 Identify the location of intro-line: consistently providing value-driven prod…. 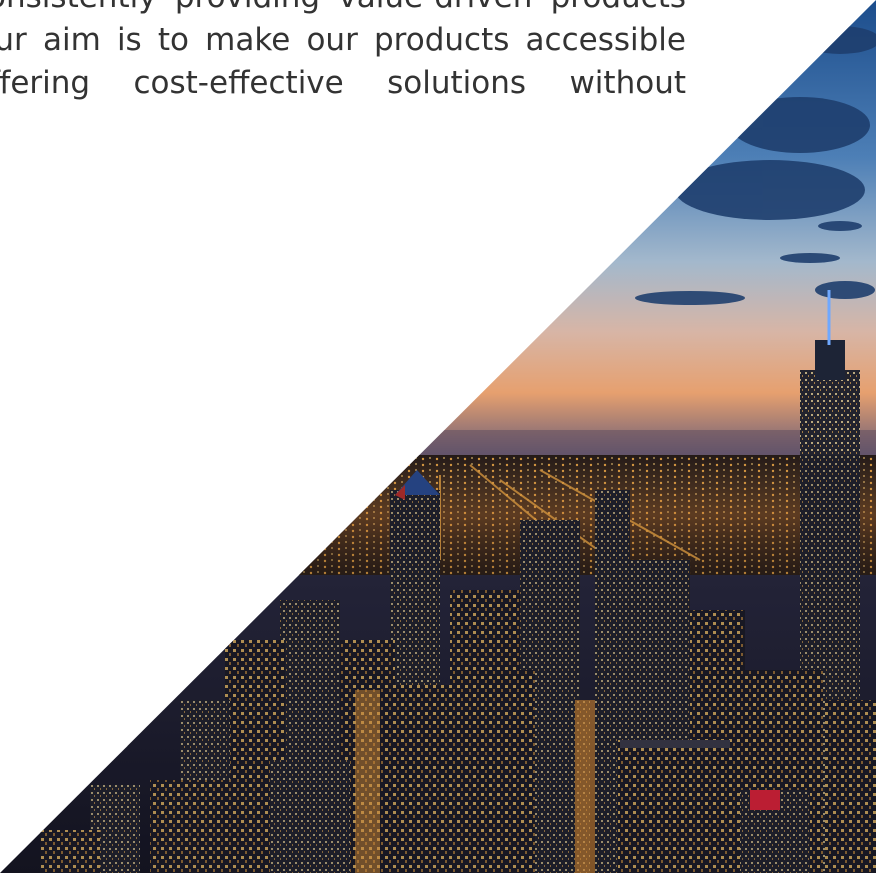
(343, 9).